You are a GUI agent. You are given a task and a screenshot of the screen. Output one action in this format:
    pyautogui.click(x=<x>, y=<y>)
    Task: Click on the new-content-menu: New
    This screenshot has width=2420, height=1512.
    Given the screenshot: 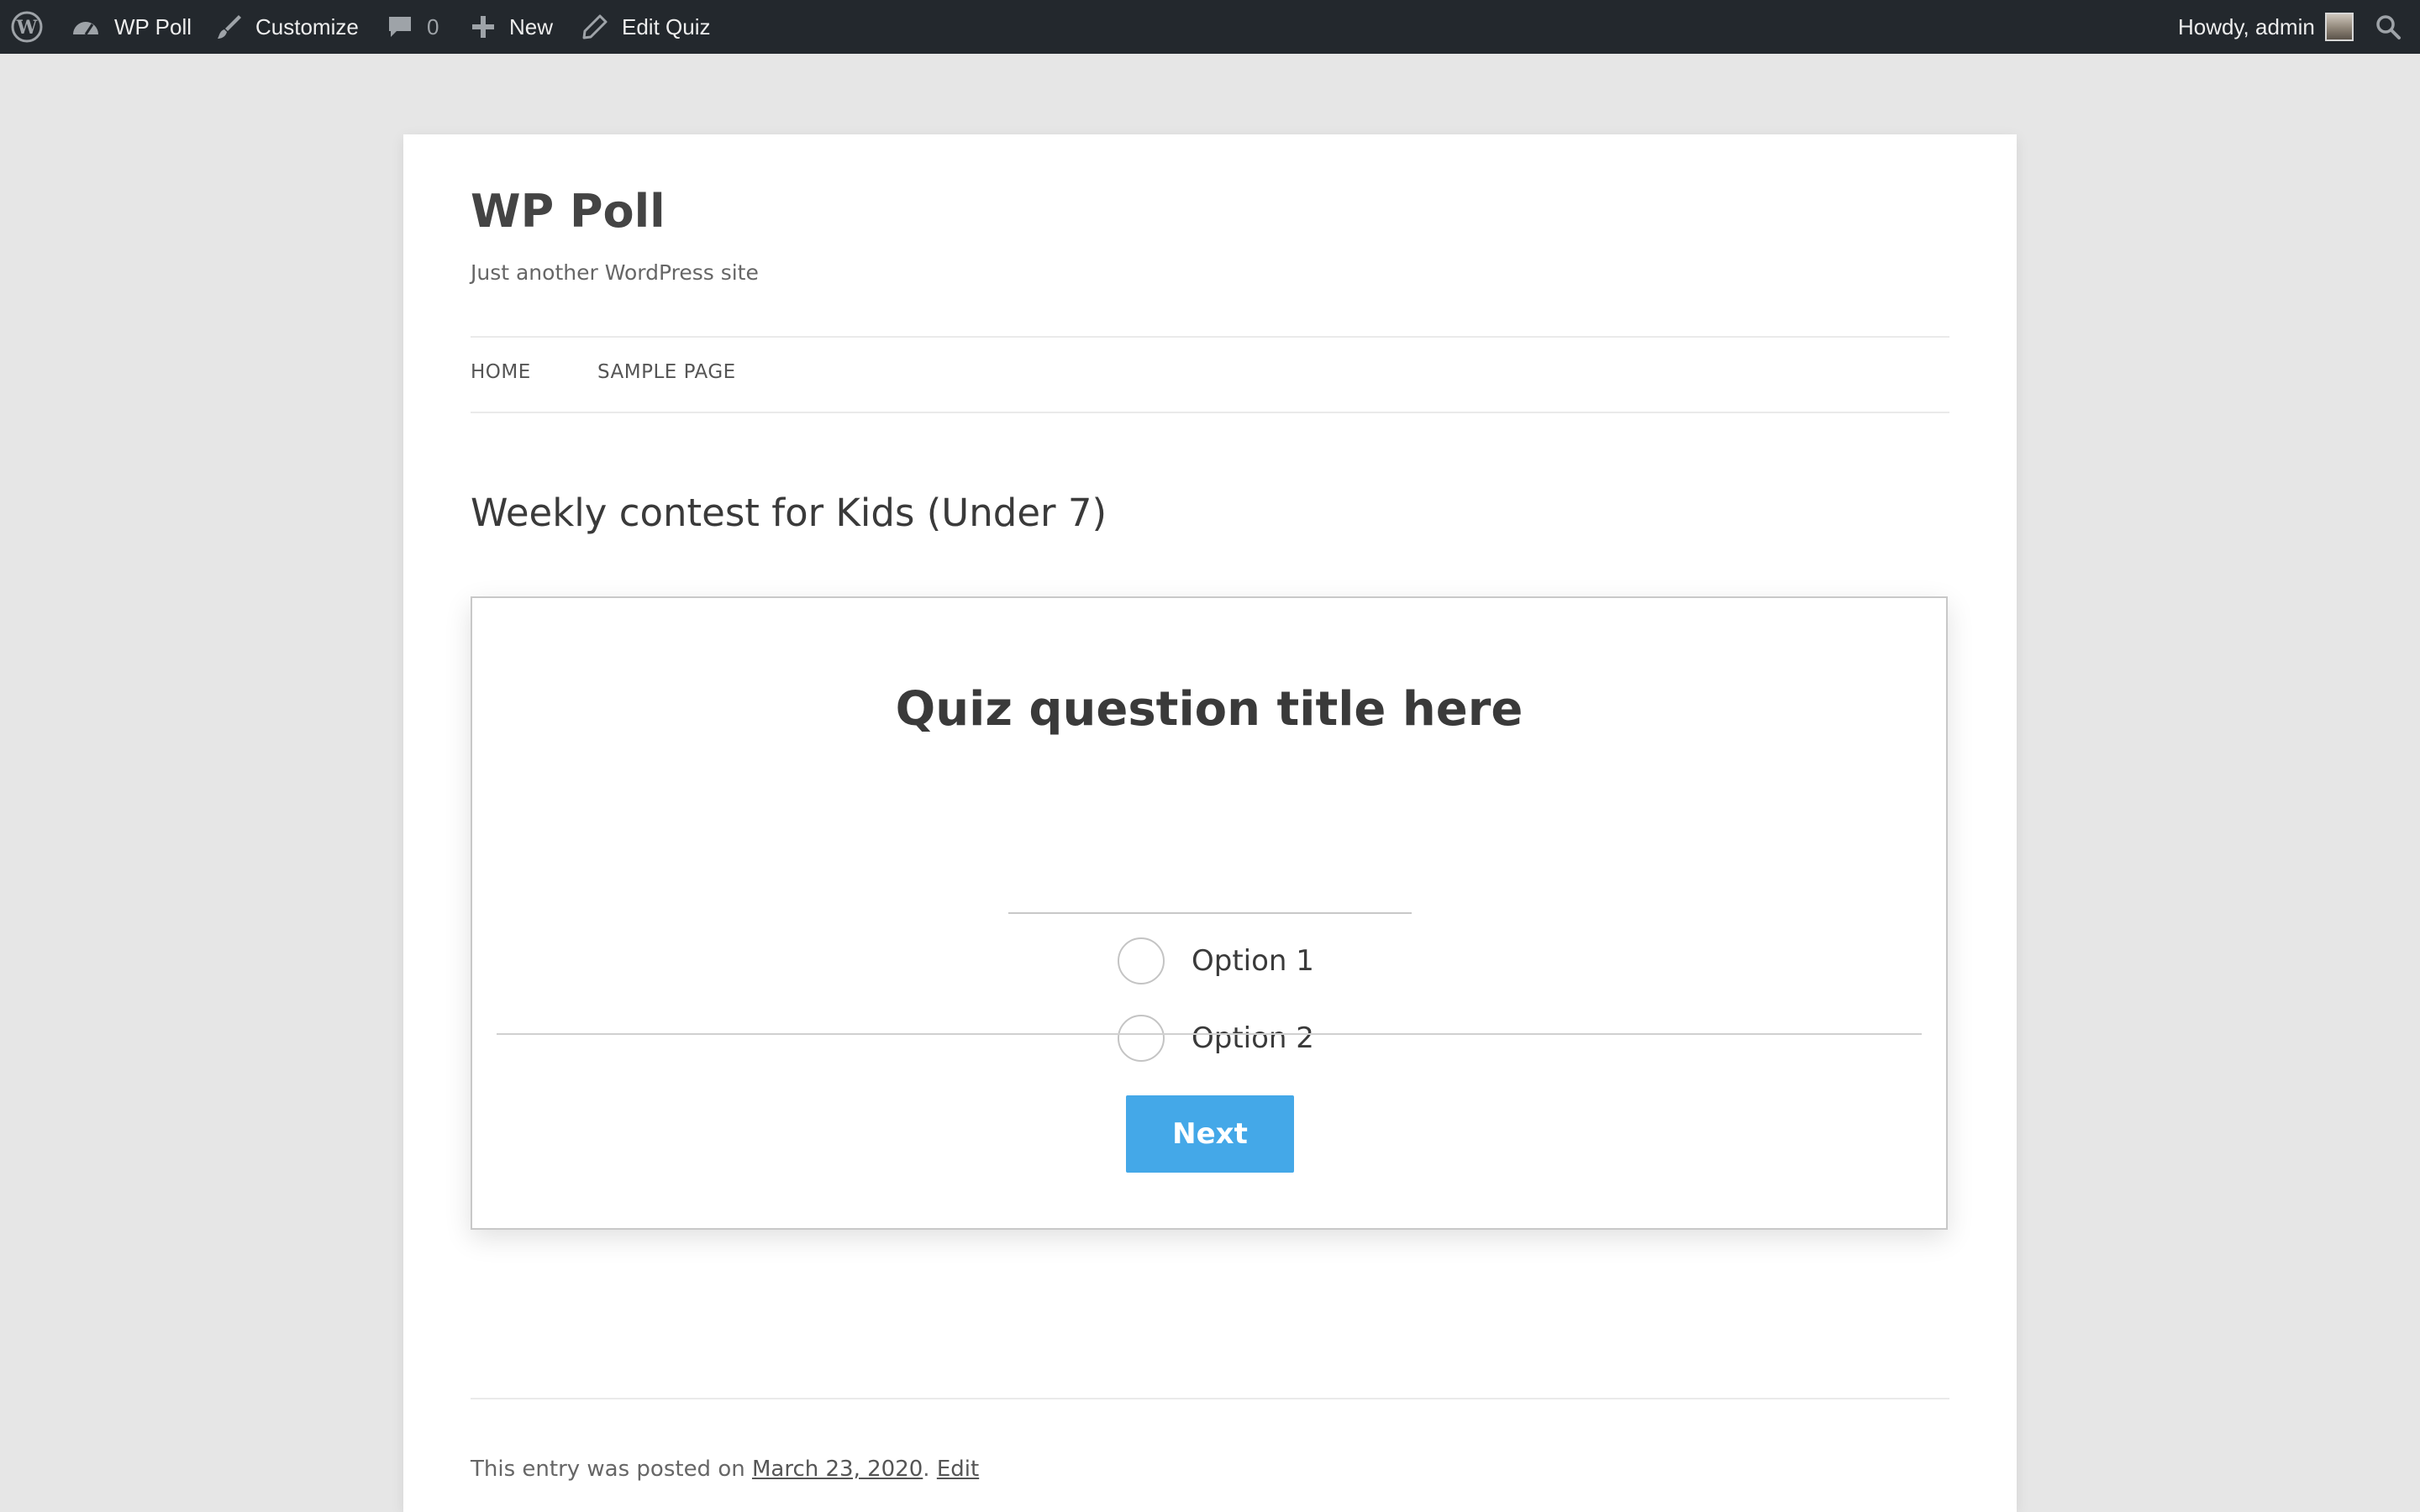 What is the action you would take?
    pyautogui.click(x=512, y=27)
    